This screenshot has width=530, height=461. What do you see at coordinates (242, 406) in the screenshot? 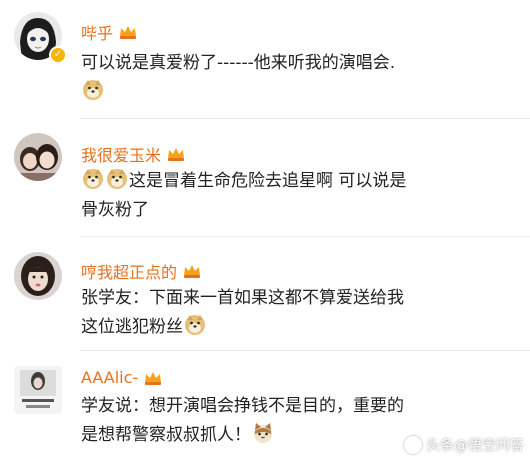
I see `comment-line-1: 学友说：想开演唱会挣钱不是目的，重要的` at bounding box center [242, 406].